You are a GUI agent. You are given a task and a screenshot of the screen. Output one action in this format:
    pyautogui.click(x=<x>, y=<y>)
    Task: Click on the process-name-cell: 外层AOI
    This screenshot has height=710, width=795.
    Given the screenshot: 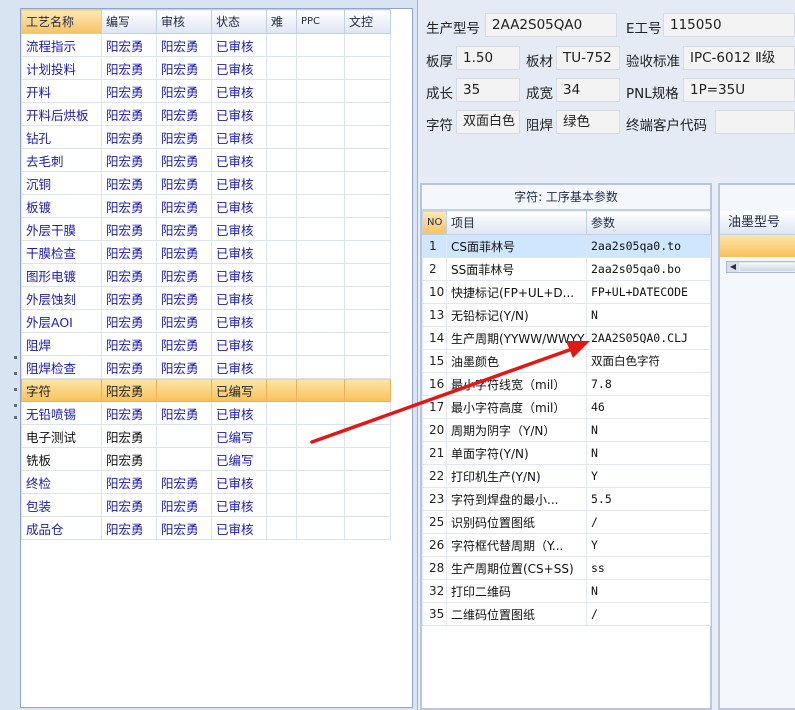 What is the action you would take?
    pyautogui.click(x=61, y=321)
    